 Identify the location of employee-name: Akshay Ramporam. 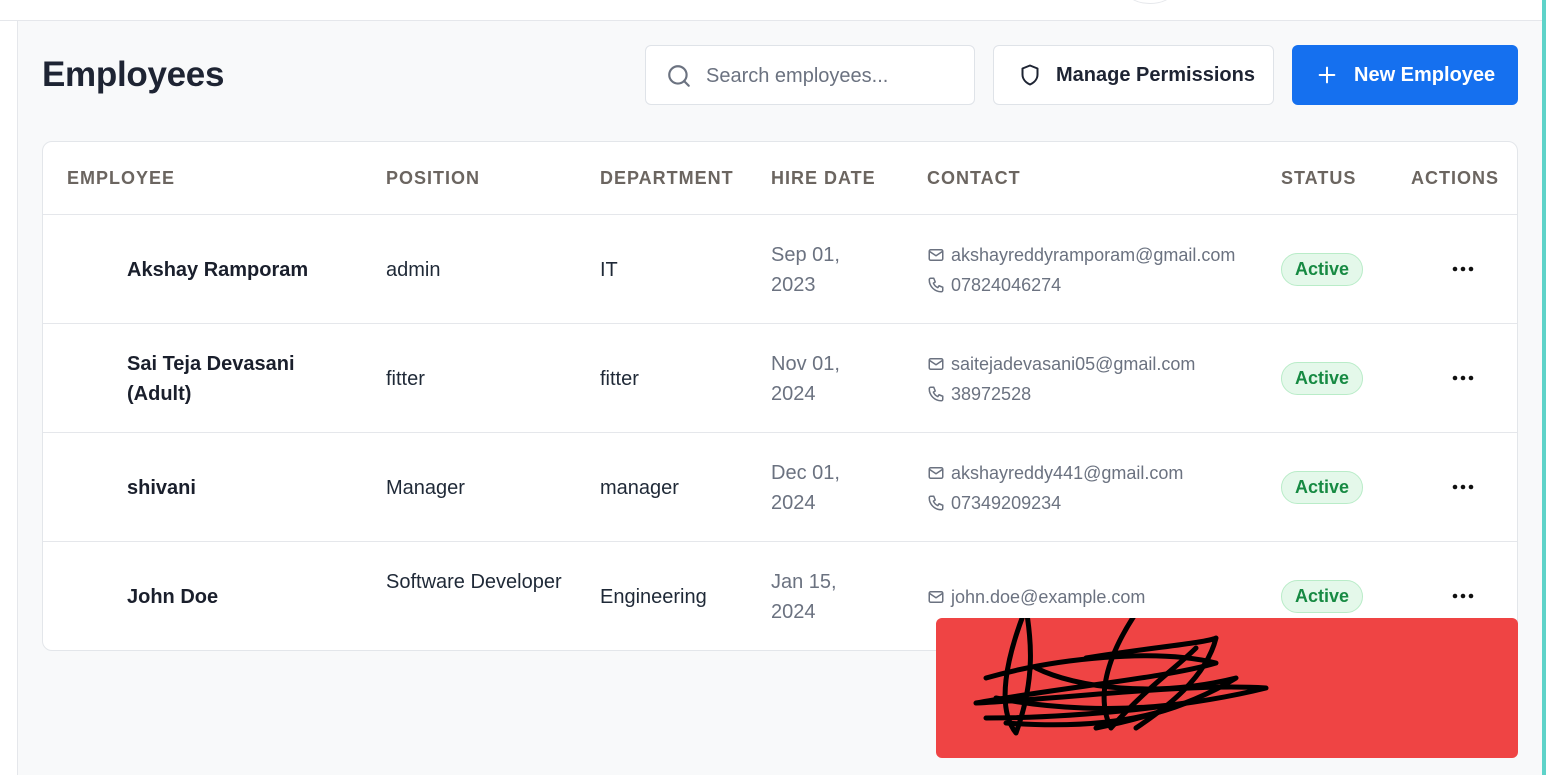
(218, 270).